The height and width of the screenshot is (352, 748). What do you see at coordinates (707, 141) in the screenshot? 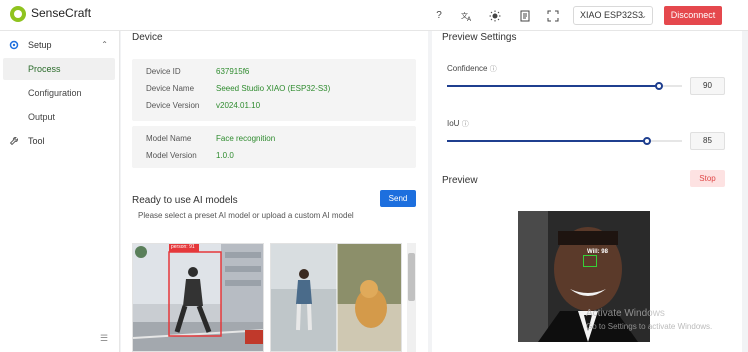
I see `iou-input: 85` at bounding box center [707, 141].